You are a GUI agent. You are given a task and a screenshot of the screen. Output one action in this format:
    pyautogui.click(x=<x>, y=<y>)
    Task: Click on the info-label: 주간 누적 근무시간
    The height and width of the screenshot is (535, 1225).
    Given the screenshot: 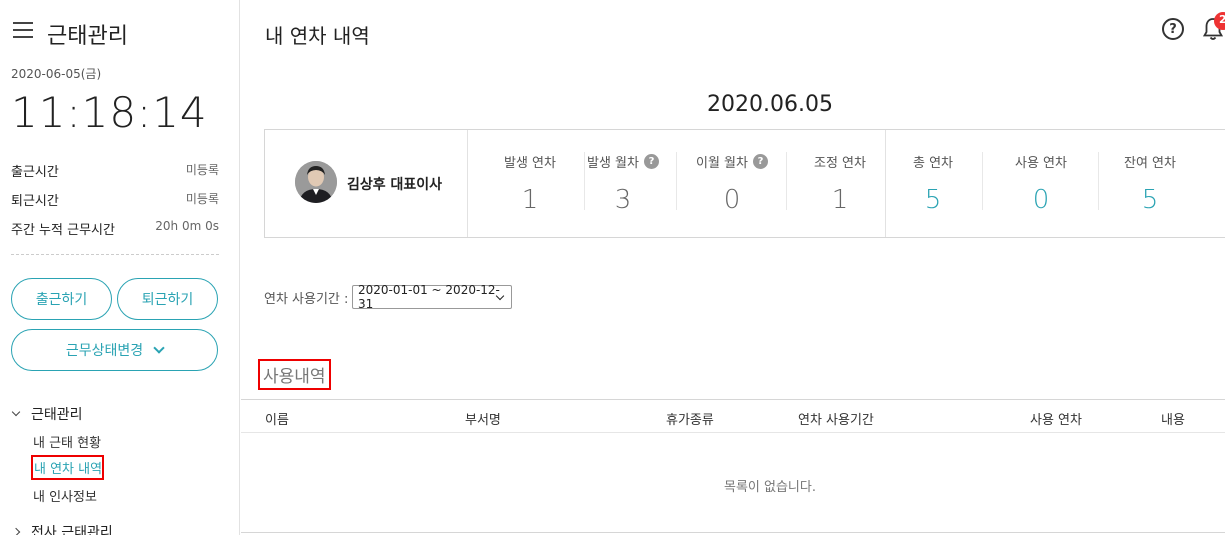 What is the action you would take?
    pyautogui.click(x=63, y=230)
    